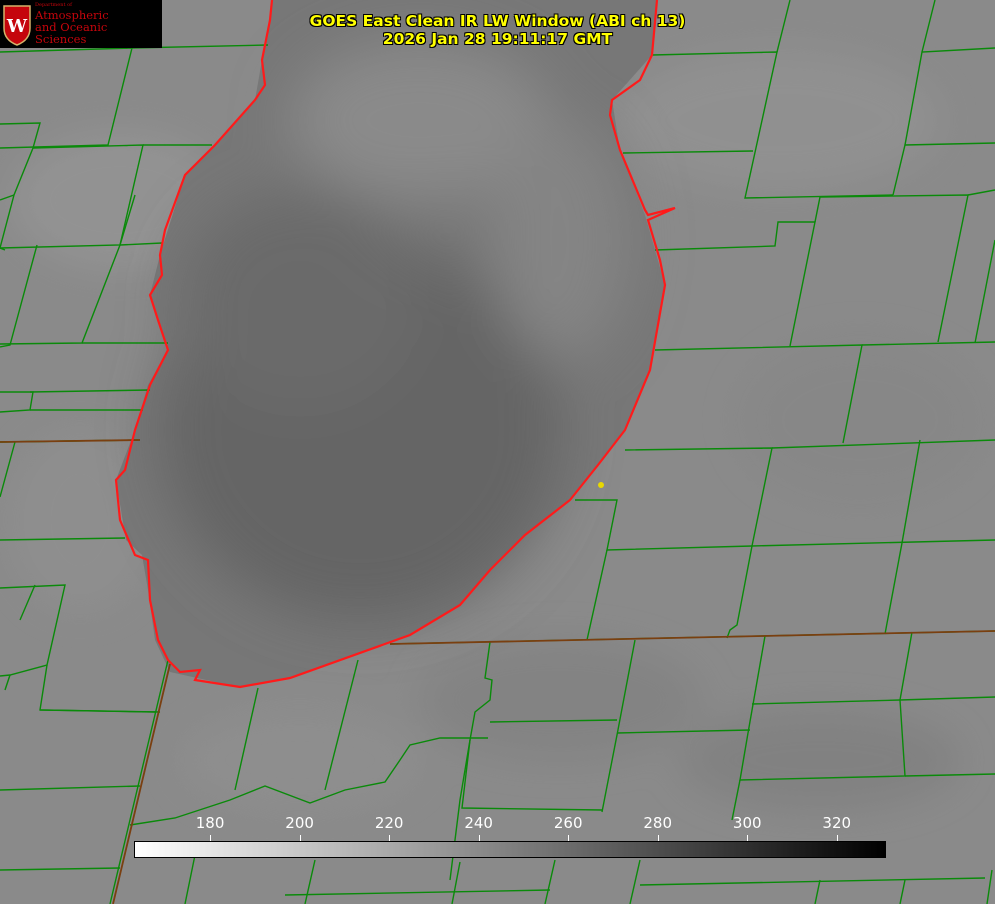 The height and width of the screenshot is (904, 995). What do you see at coordinates (601, 485) in the screenshot?
I see `station-marker` at bounding box center [601, 485].